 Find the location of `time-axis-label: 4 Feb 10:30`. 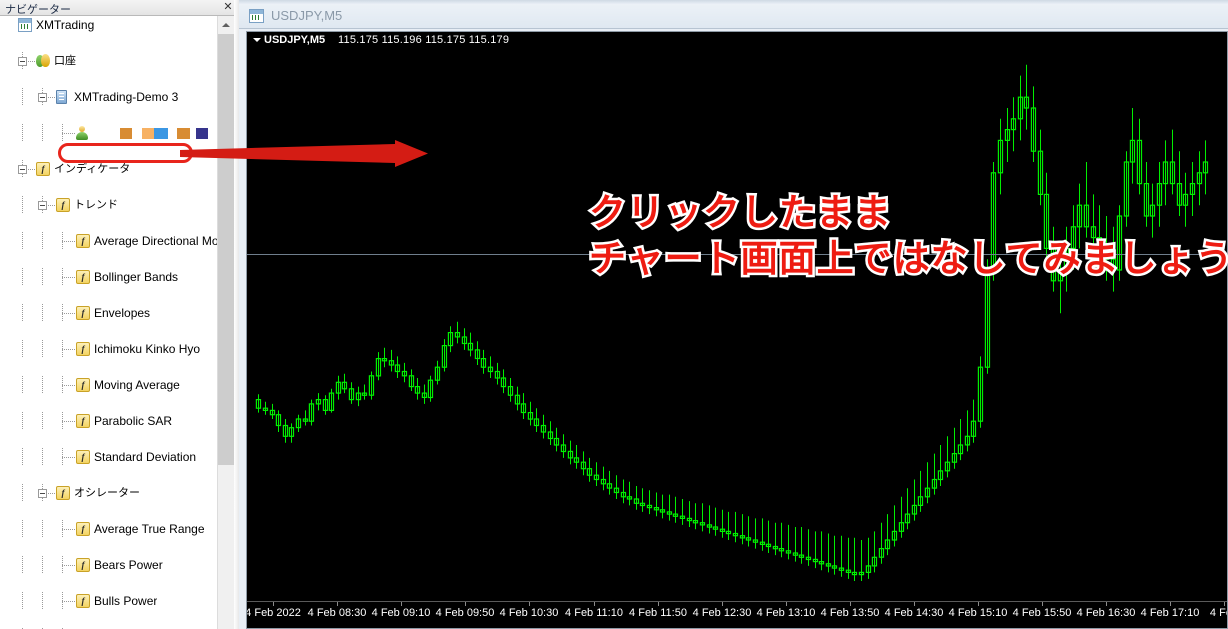

time-axis-label: 4 Feb 10:30 is located at coordinates (529, 613).